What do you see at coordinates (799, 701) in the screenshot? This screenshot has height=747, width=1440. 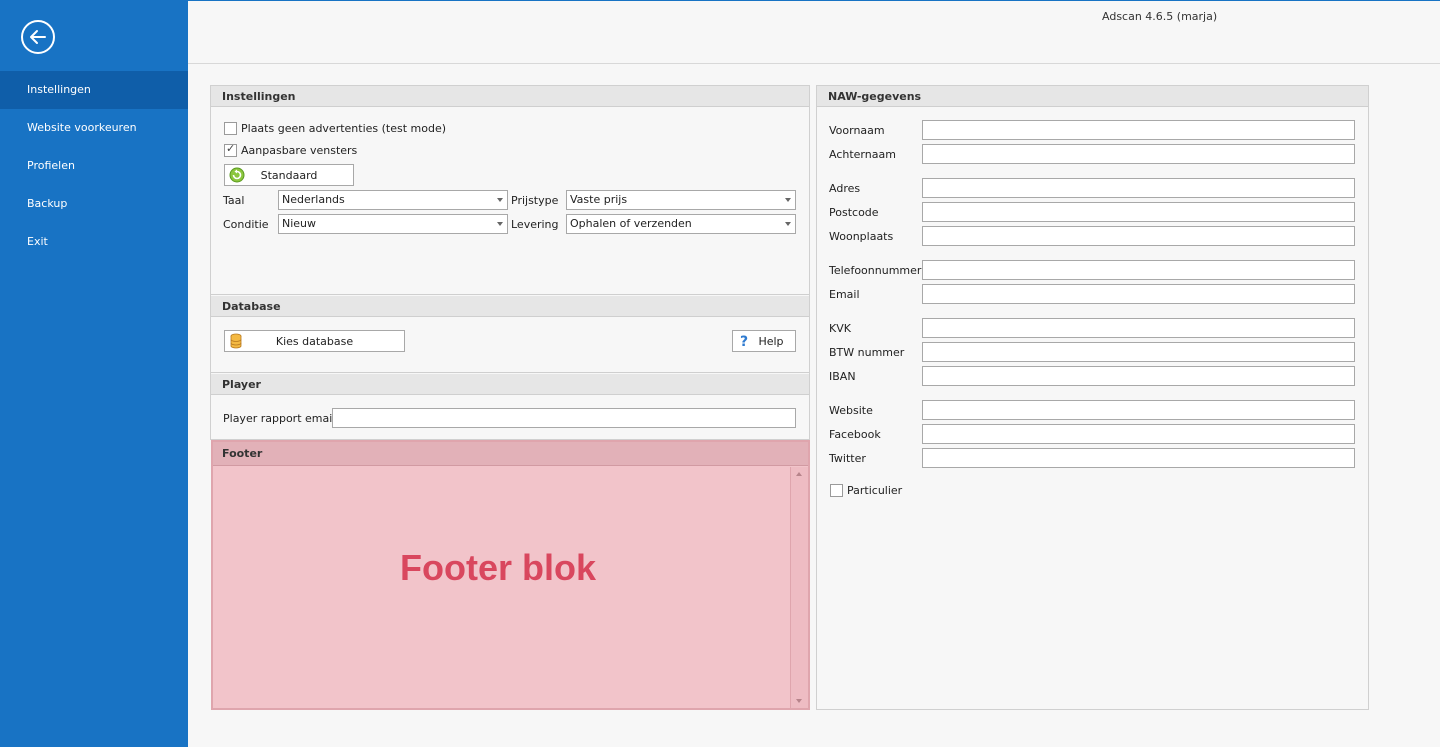 I see `scroll-down-icon` at bounding box center [799, 701].